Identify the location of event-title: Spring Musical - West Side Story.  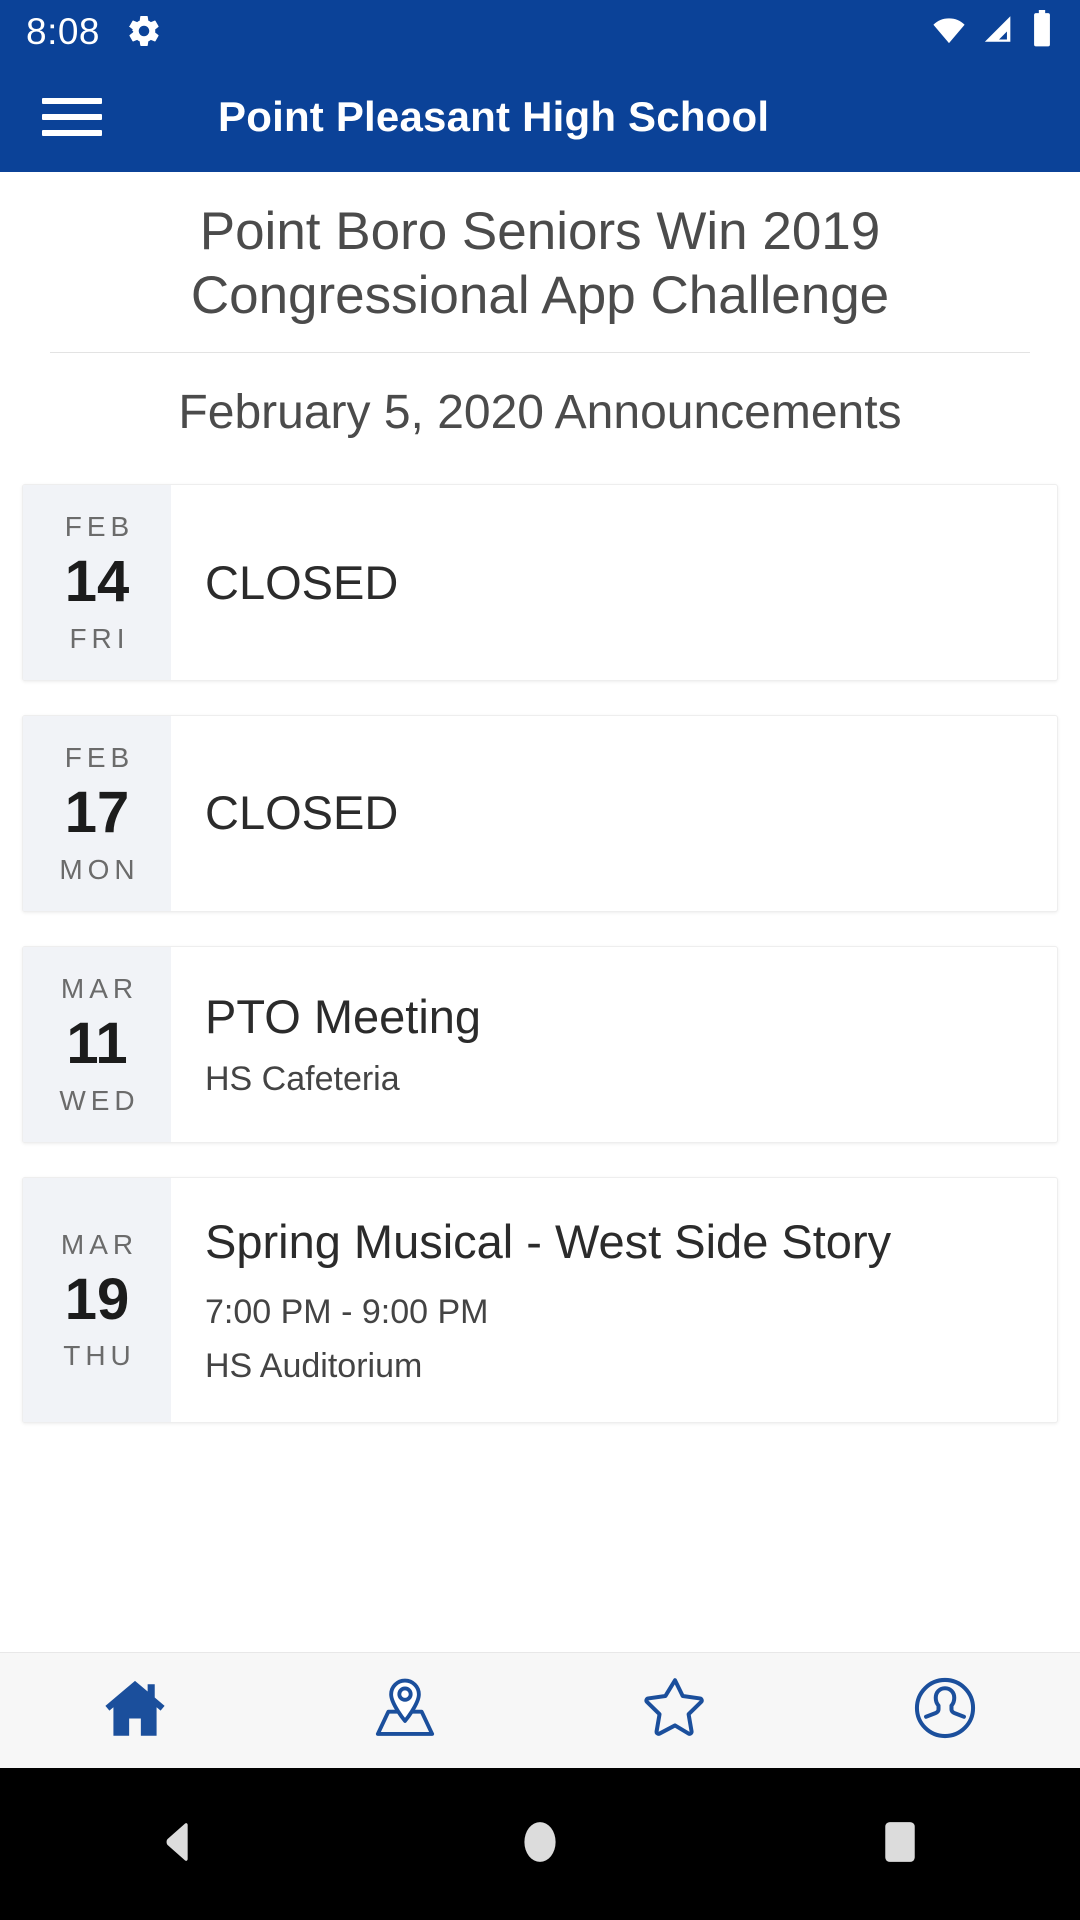
(548, 1241).